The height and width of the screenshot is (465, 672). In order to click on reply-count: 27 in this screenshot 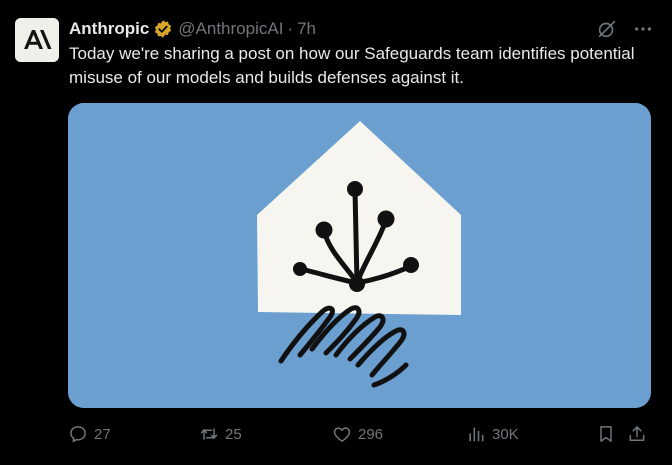, I will do `click(102, 434)`.